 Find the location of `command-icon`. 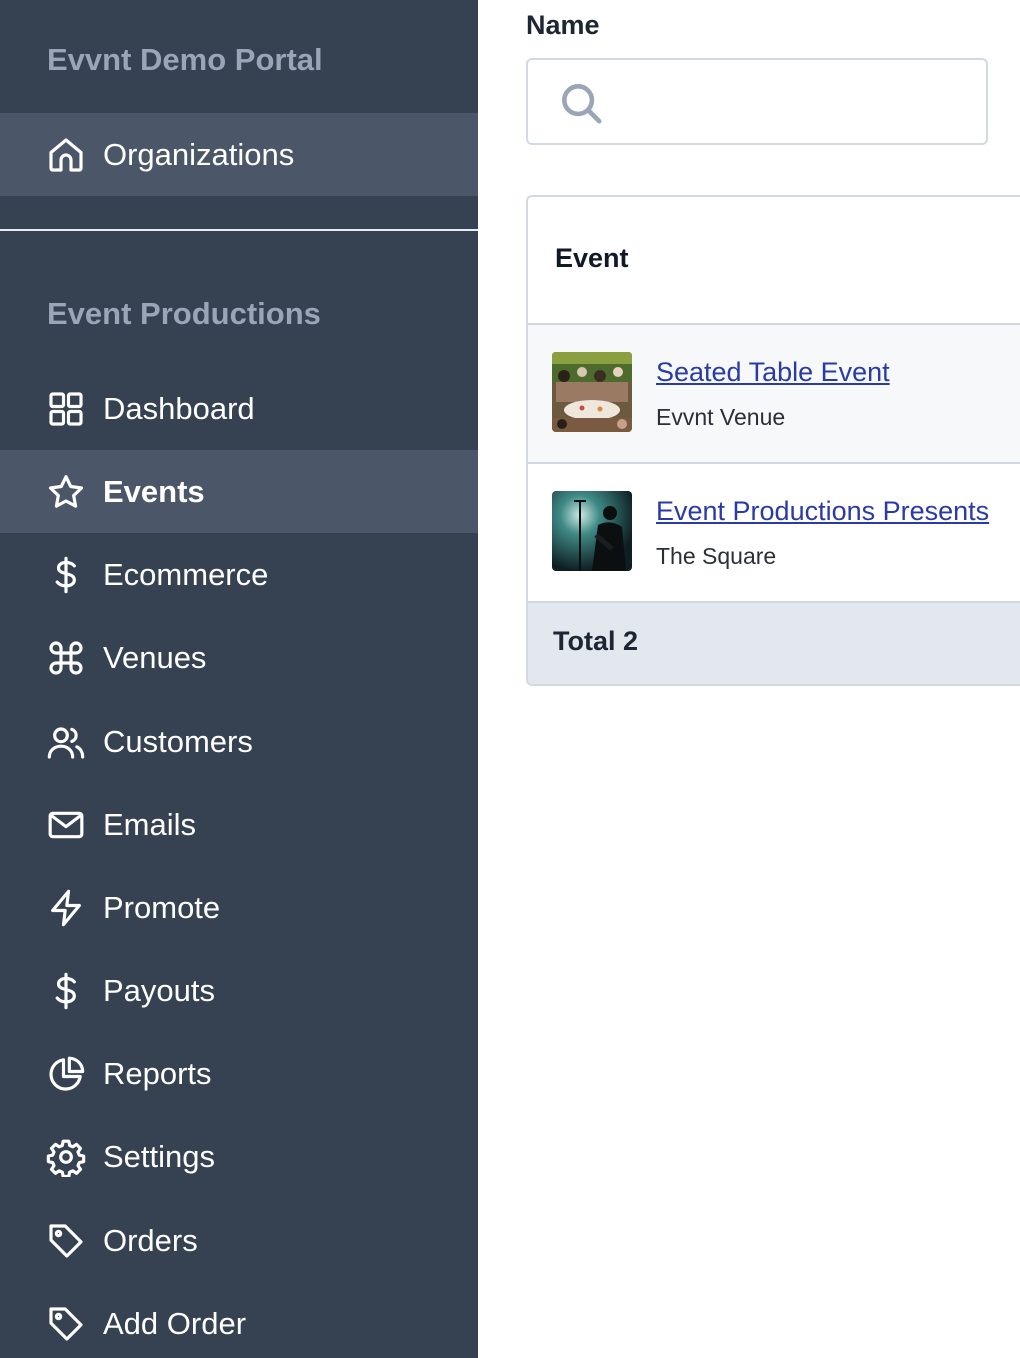

command-icon is located at coordinates (66, 658).